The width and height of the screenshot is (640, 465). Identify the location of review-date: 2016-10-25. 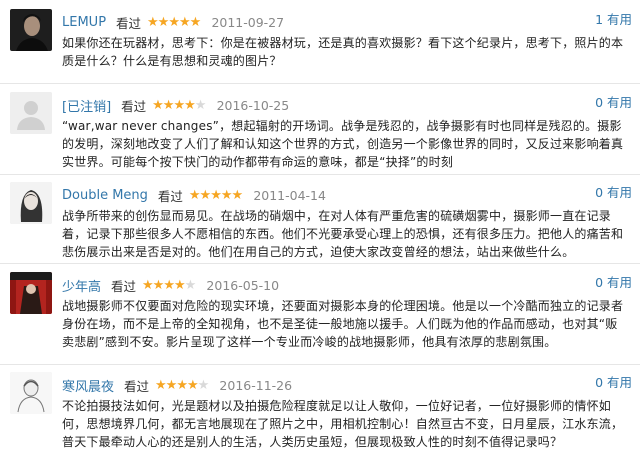
(253, 105).